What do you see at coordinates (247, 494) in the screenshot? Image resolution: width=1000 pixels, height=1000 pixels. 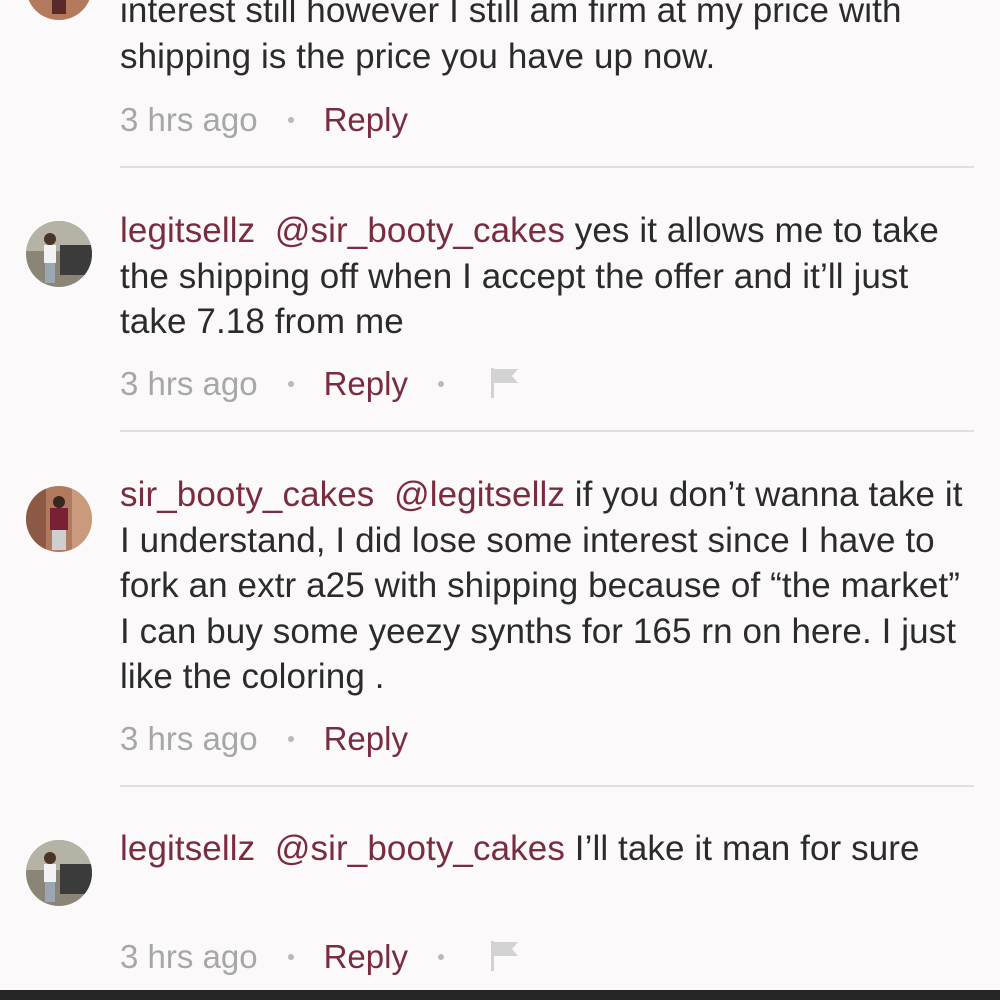 I see `username-link: sir_booty_cakes` at bounding box center [247, 494].